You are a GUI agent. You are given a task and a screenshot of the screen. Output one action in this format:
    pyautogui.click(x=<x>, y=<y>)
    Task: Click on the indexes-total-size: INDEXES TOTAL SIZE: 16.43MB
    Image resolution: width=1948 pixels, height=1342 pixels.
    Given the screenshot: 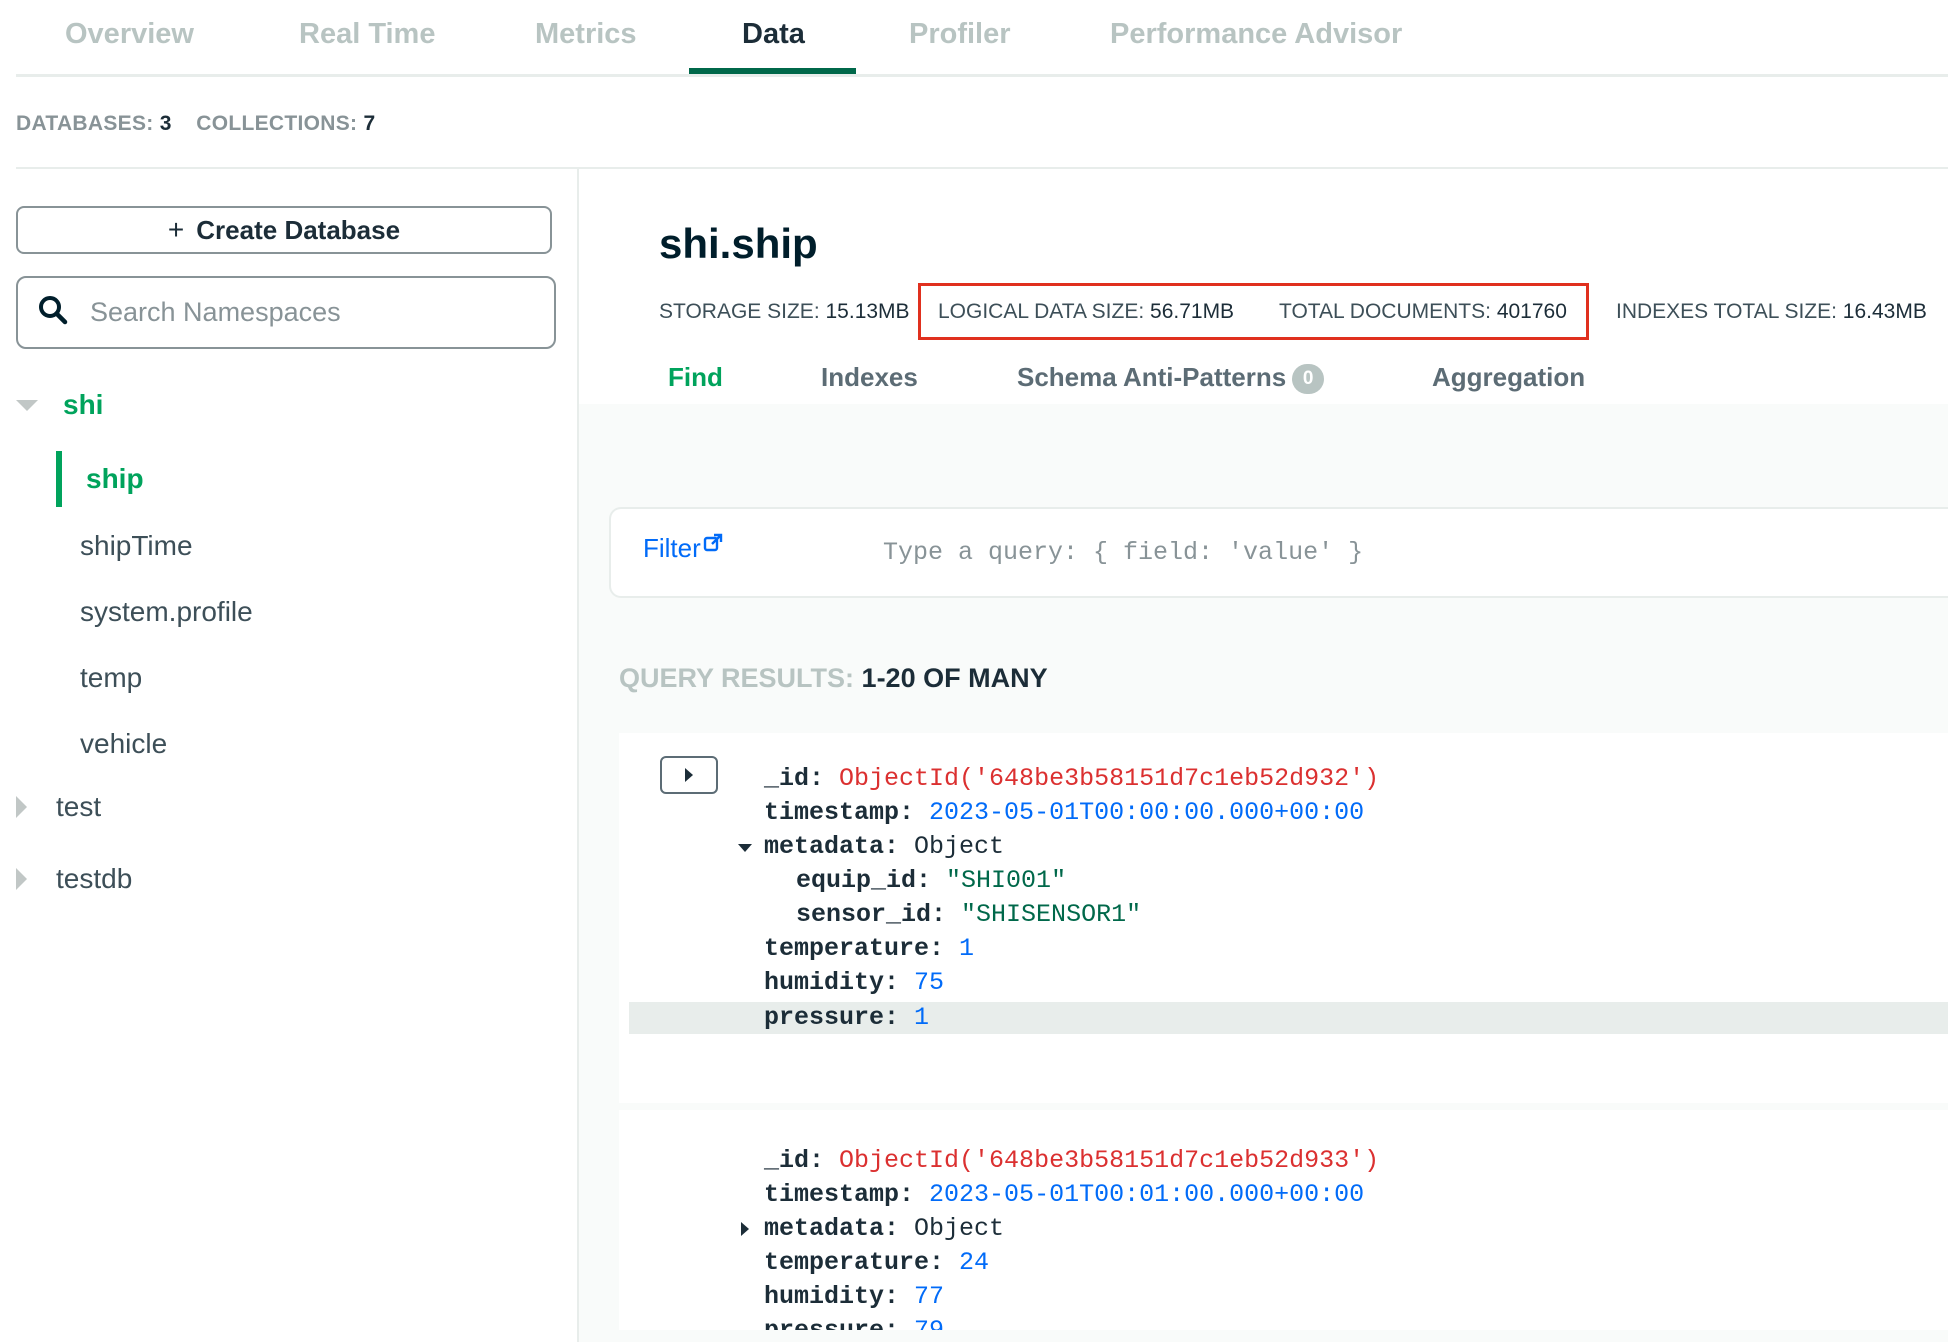 What is the action you would take?
    pyautogui.click(x=1771, y=312)
    